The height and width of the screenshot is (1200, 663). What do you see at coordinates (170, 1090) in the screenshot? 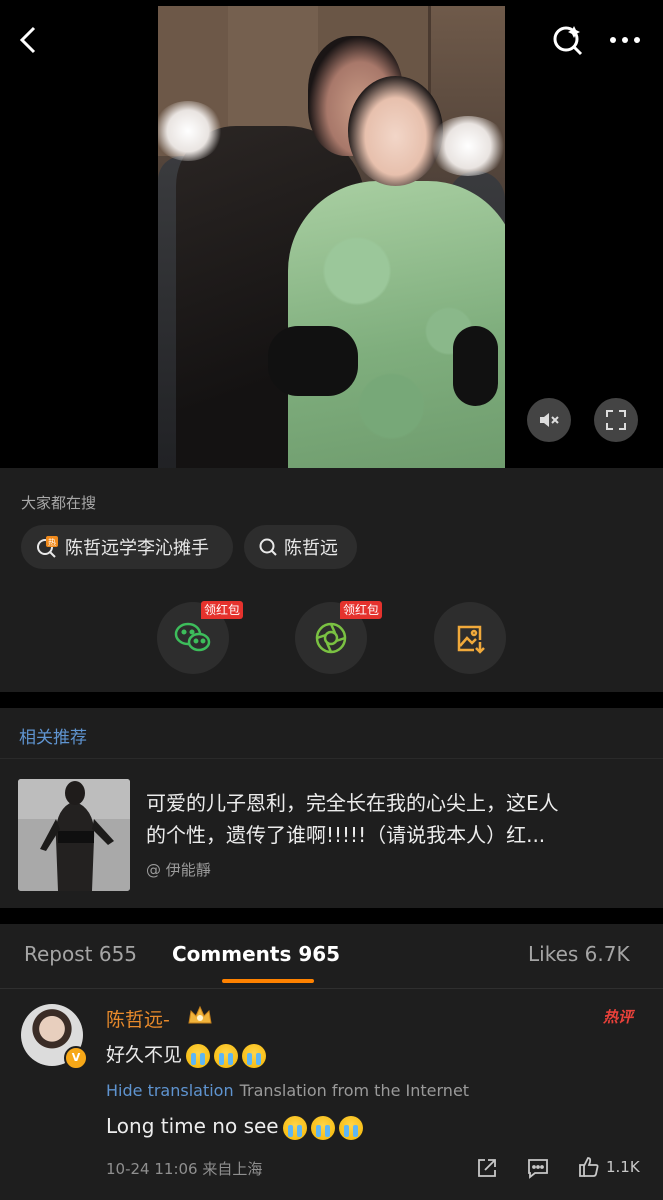
I see `hide-translation-link: Hide translation` at bounding box center [170, 1090].